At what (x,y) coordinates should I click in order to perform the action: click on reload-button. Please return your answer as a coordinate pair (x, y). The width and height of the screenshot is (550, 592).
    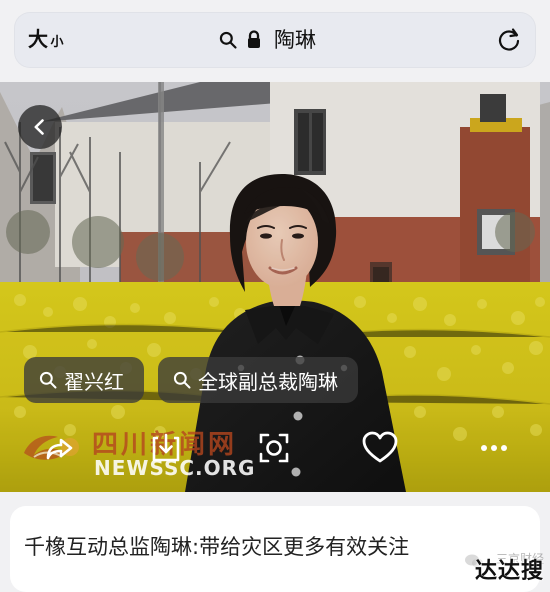
    Looking at the image, I should click on (509, 39).